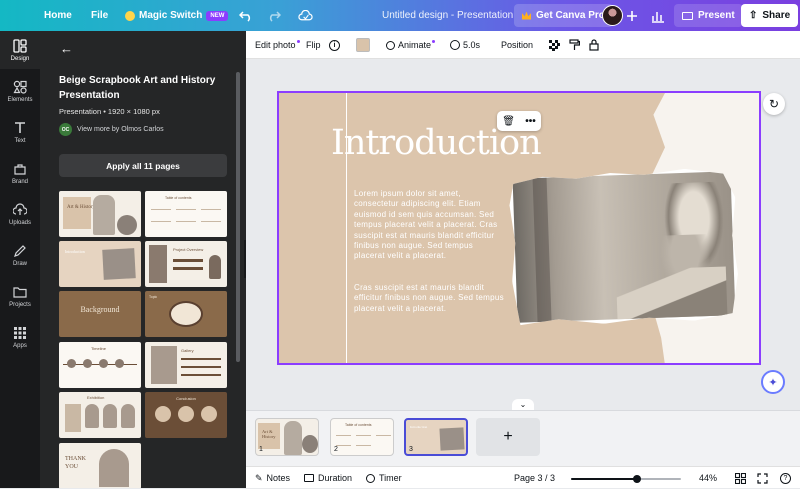 The height and width of the screenshot is (489, 800). I want to click on rail-item-apps: Apps, so click(20, 337).